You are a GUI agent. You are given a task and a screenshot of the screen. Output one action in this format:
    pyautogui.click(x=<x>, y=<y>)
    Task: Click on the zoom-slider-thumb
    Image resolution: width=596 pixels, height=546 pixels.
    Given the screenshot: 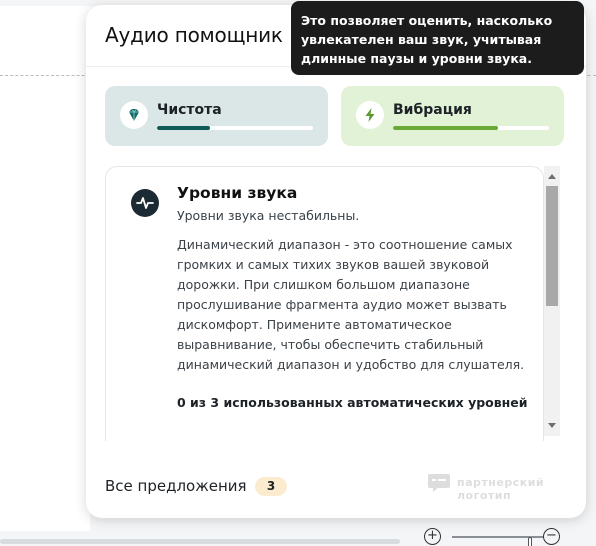 What is the action you would take?
    pyautogui.click(x=530, y=541)
    